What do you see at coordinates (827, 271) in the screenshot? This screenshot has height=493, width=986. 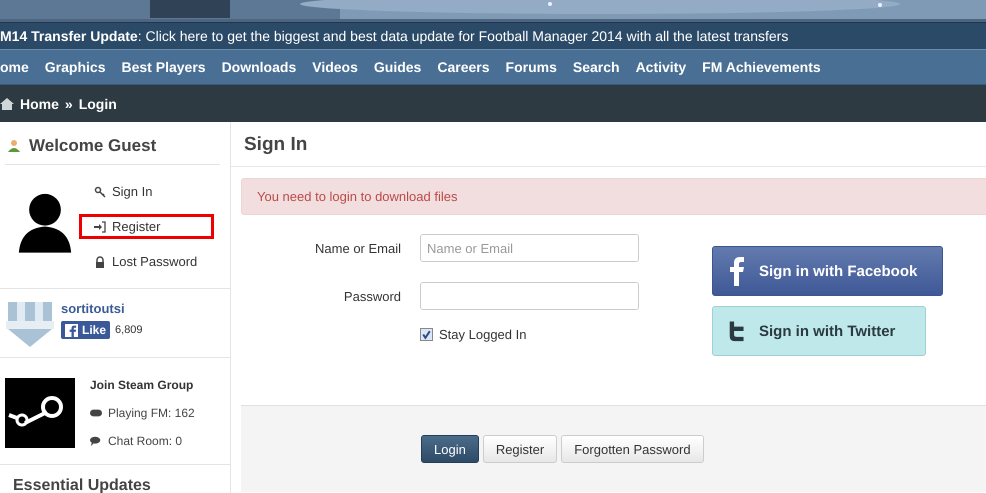 I see `facebook-sign-in-button: Sign in with Facebook` at bounding box center [827, 271].